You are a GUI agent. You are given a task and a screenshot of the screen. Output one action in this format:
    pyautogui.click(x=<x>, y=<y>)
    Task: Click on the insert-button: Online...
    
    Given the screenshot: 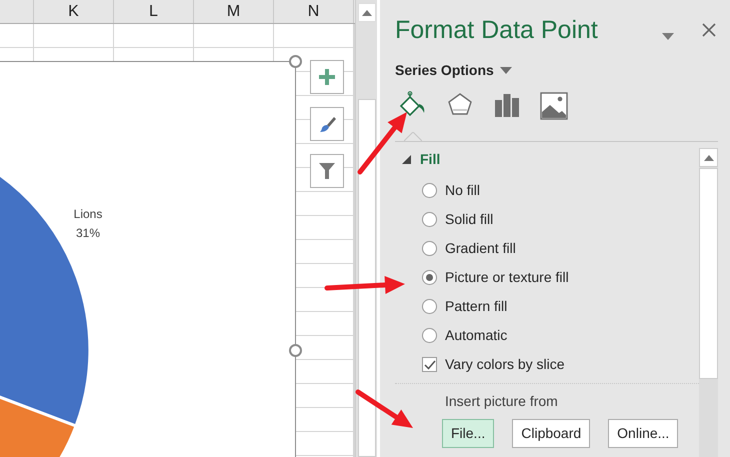 What is the action you would take?
    pyautogui.click(x=643, y=433)
    